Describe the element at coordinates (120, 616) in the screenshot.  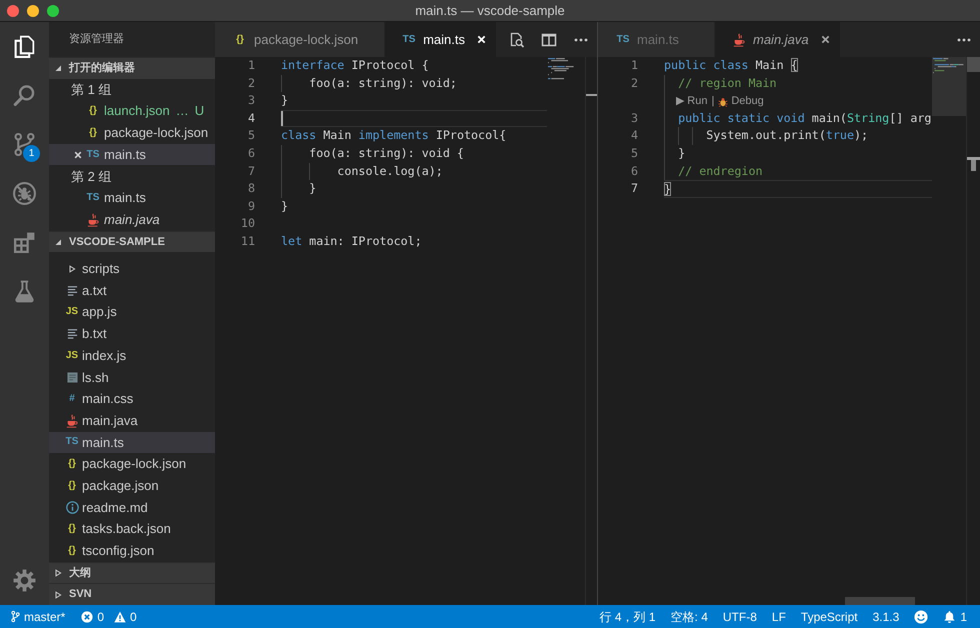
I see `warning-icon` at that location.